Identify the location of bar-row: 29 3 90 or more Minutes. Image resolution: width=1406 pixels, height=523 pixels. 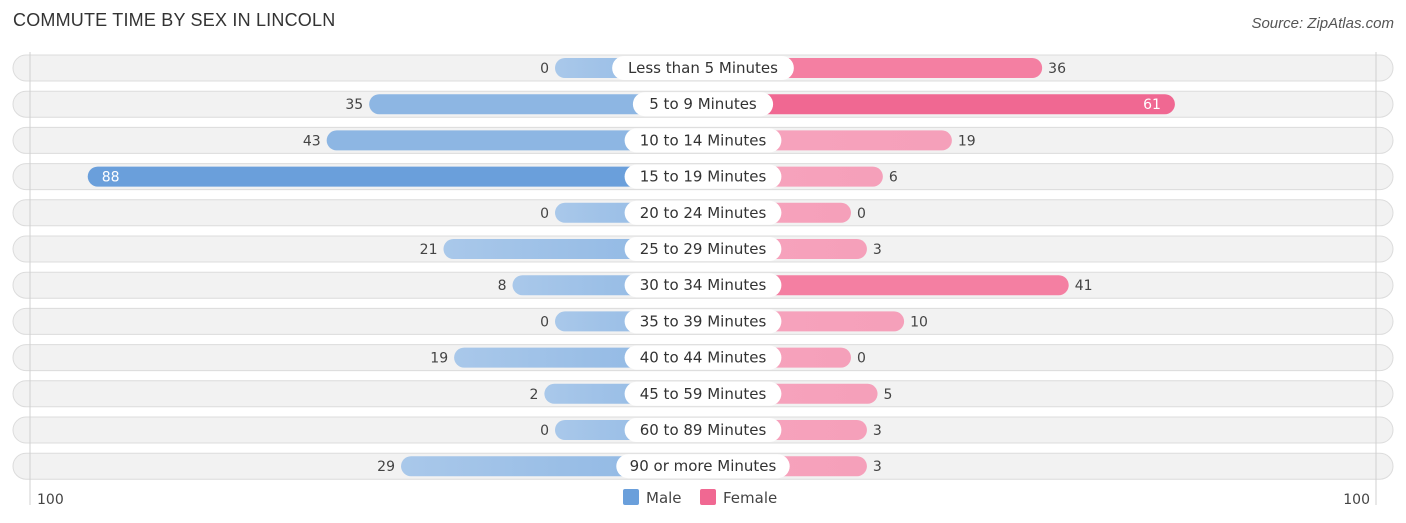
(703, 466).